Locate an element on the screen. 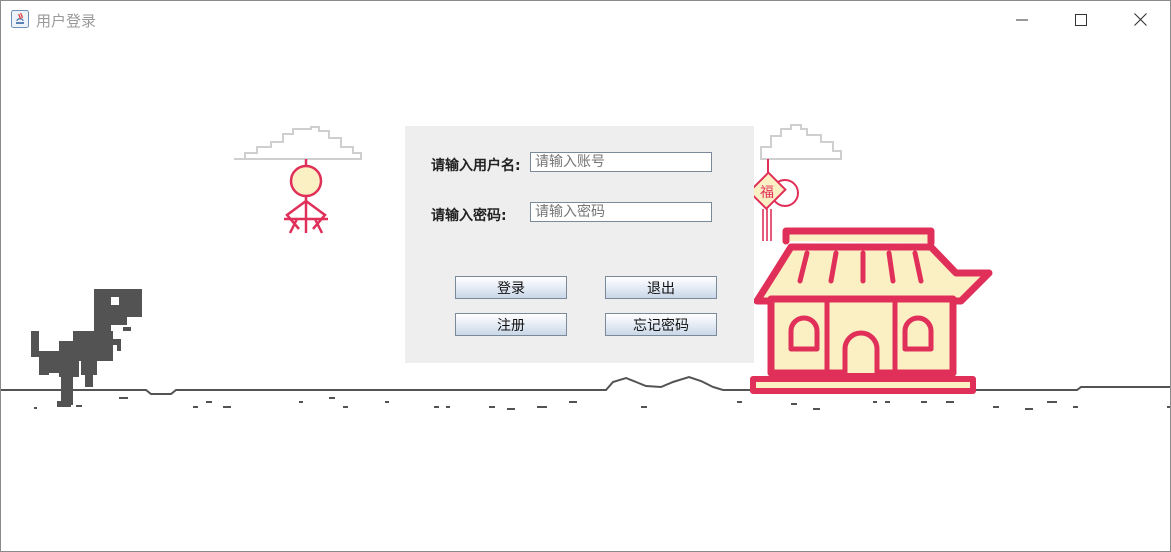 The width and height of the screenshot is (1171, 552). ground-line is located at coordinates (585, 385).